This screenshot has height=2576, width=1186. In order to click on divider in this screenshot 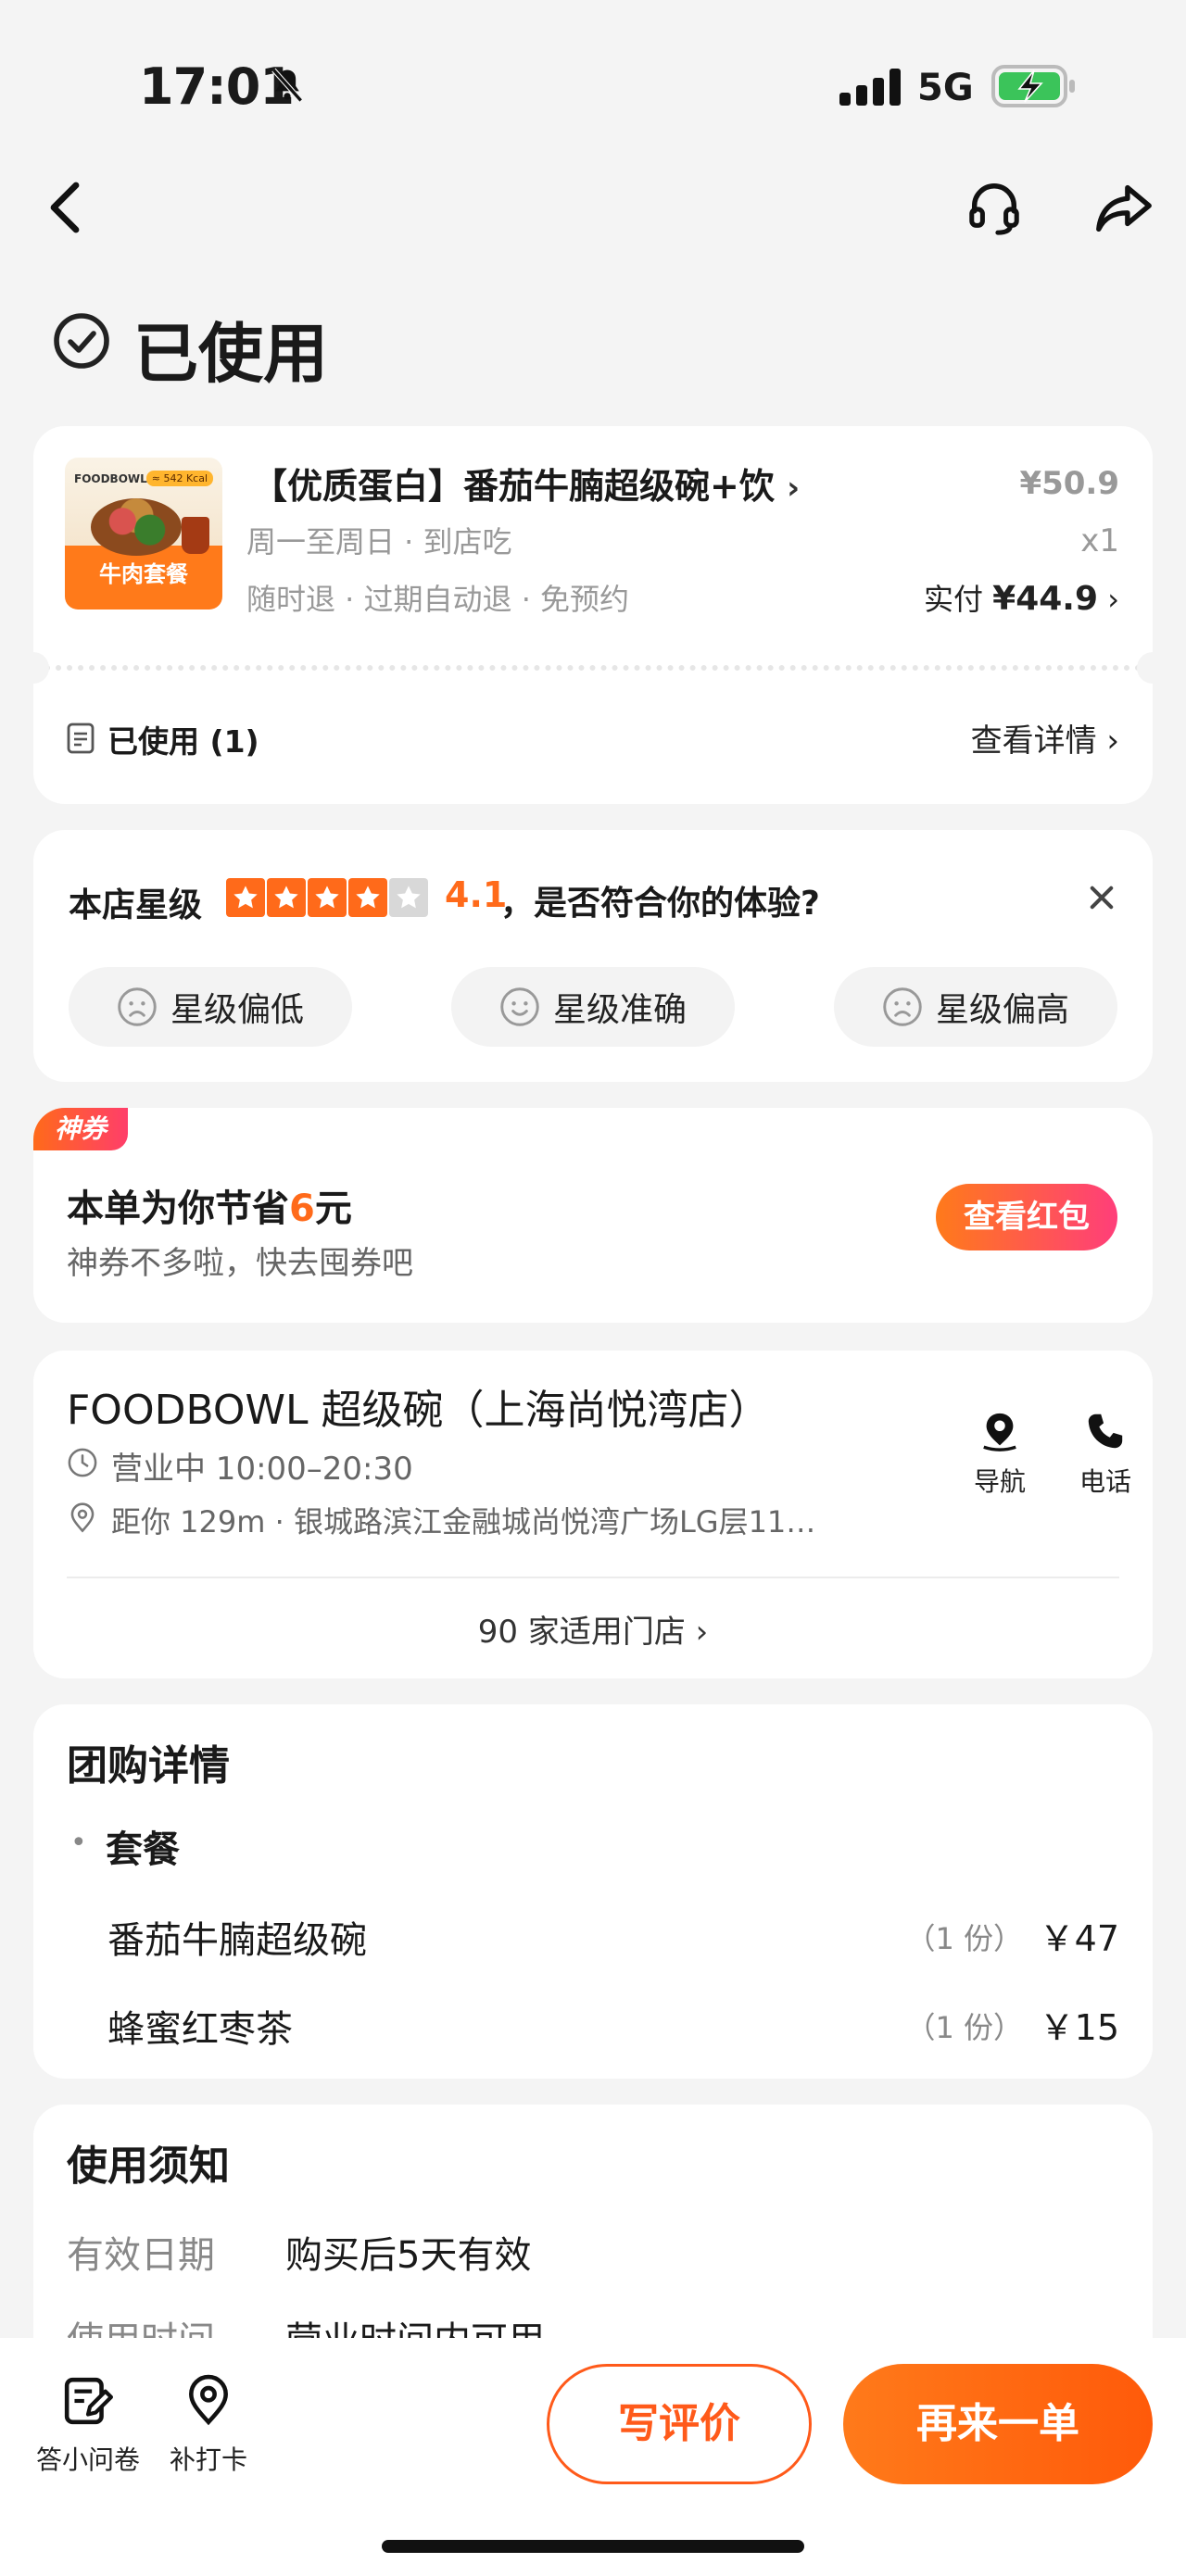, I will do `click(593, 1577)`.